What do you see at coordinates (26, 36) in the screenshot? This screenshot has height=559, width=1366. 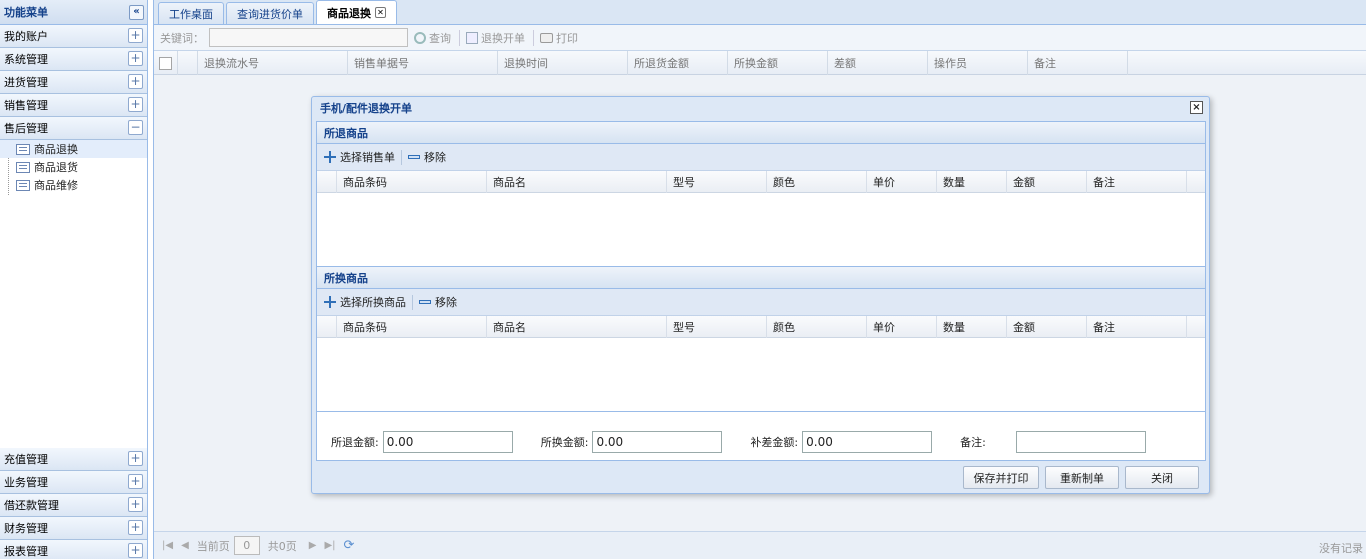 I see `sidebar-item-label: 我的账户` at bounding box center [26, 36].